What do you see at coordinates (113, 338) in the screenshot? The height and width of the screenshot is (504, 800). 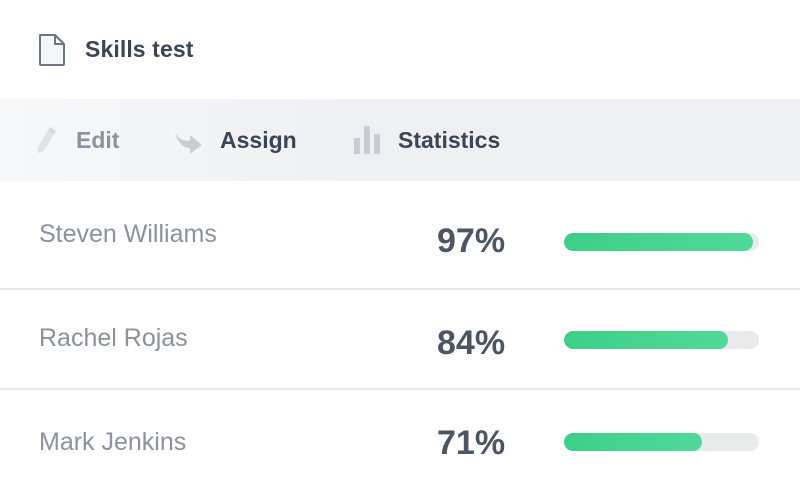 I see `candidate-name: Rachel Rojas` at bounding box center [113, 338].